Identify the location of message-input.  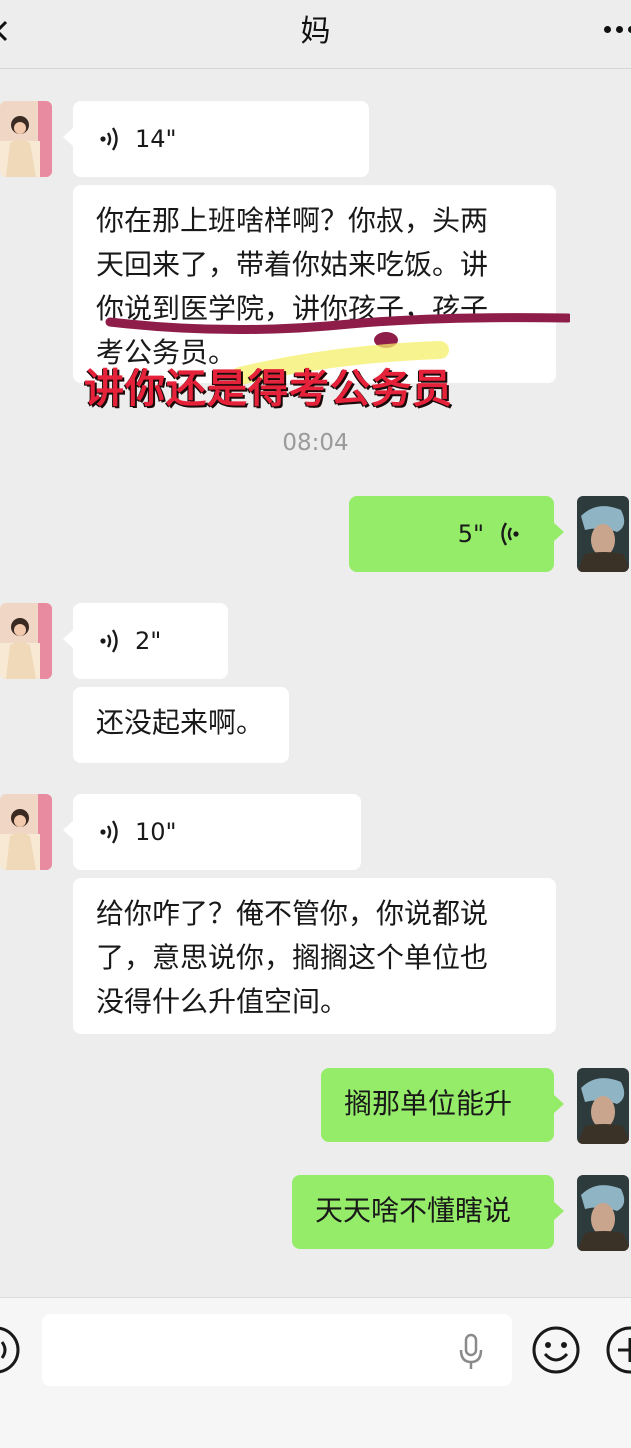
(277, 1350).